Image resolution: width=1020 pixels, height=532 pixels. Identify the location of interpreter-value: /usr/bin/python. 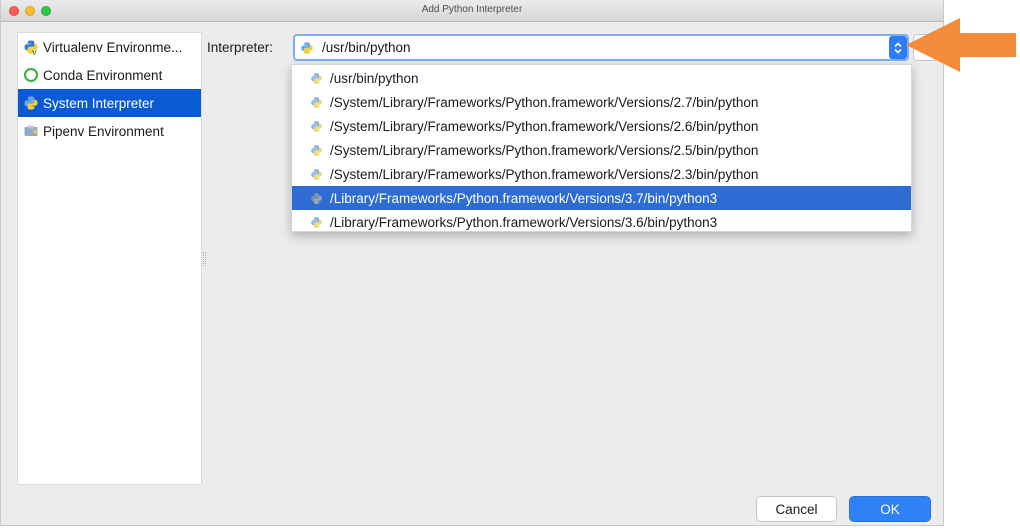
(366, 47).